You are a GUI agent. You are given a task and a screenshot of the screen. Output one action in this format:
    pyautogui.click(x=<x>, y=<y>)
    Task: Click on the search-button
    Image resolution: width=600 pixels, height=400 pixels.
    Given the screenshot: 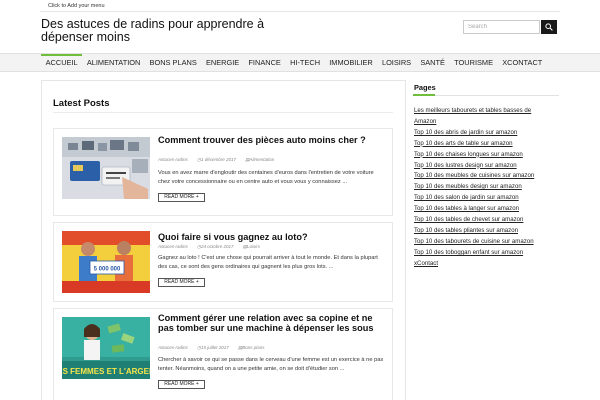 What is the action you would take?
    pyautogui.click(x=549, y=27)
    